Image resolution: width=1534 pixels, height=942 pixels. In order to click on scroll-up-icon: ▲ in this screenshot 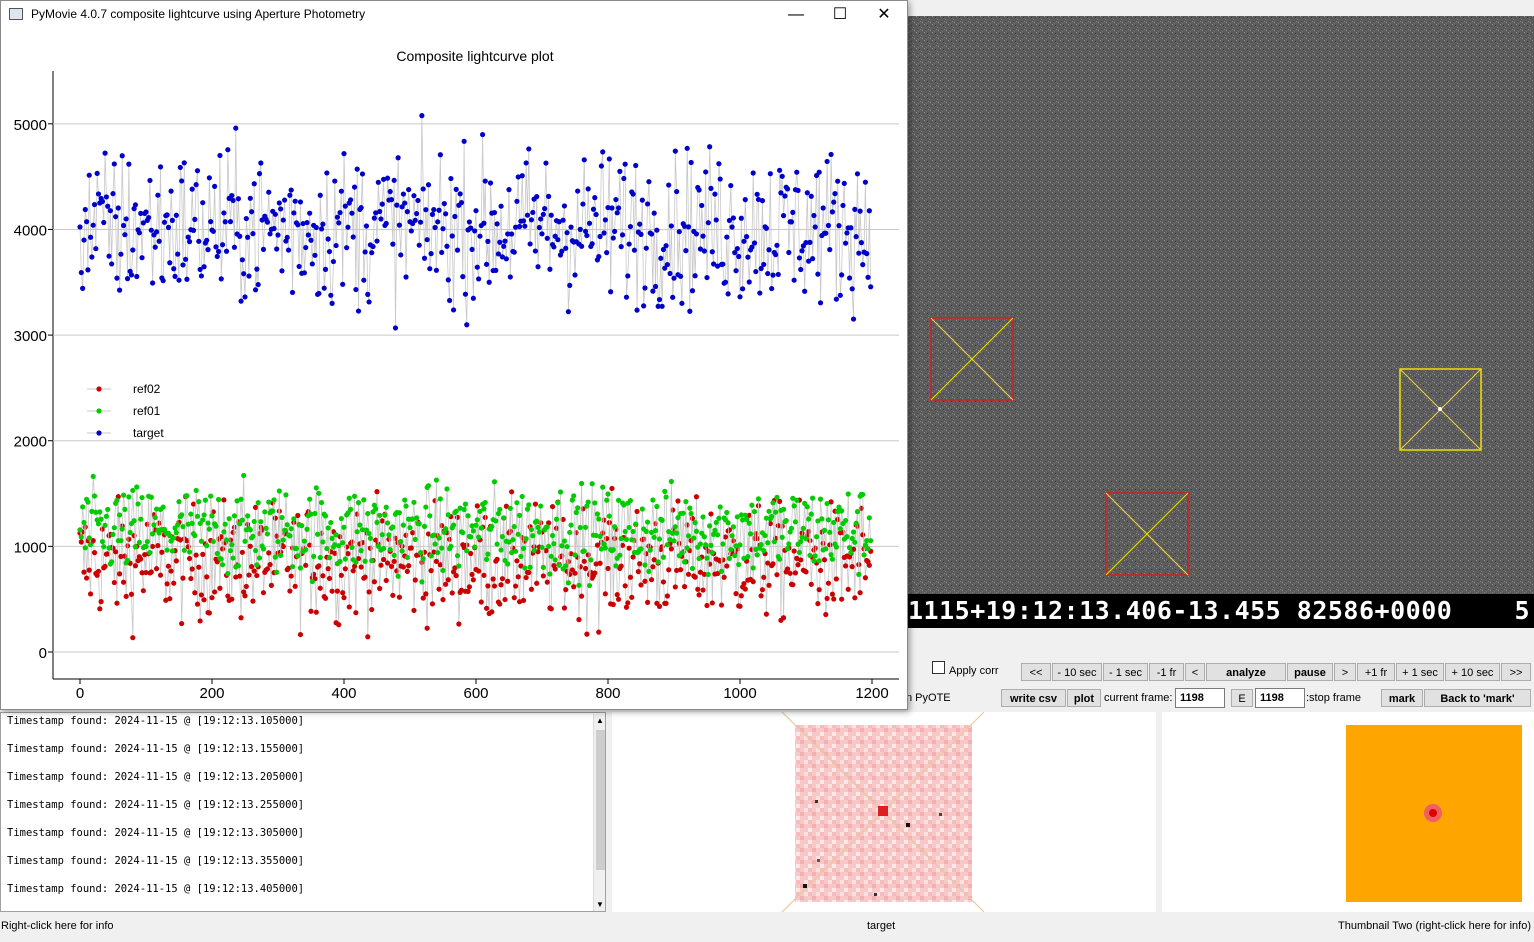, I will do `click(600, 721)`.